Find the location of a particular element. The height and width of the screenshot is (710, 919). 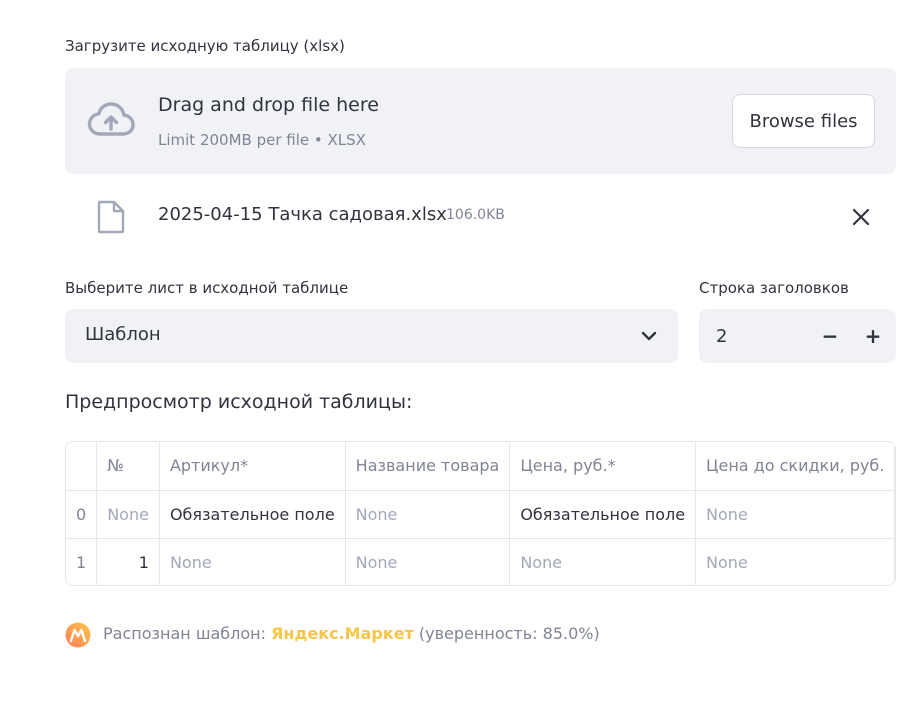

table-row: 1 1 None None None None is located at coordinates (480, 561).